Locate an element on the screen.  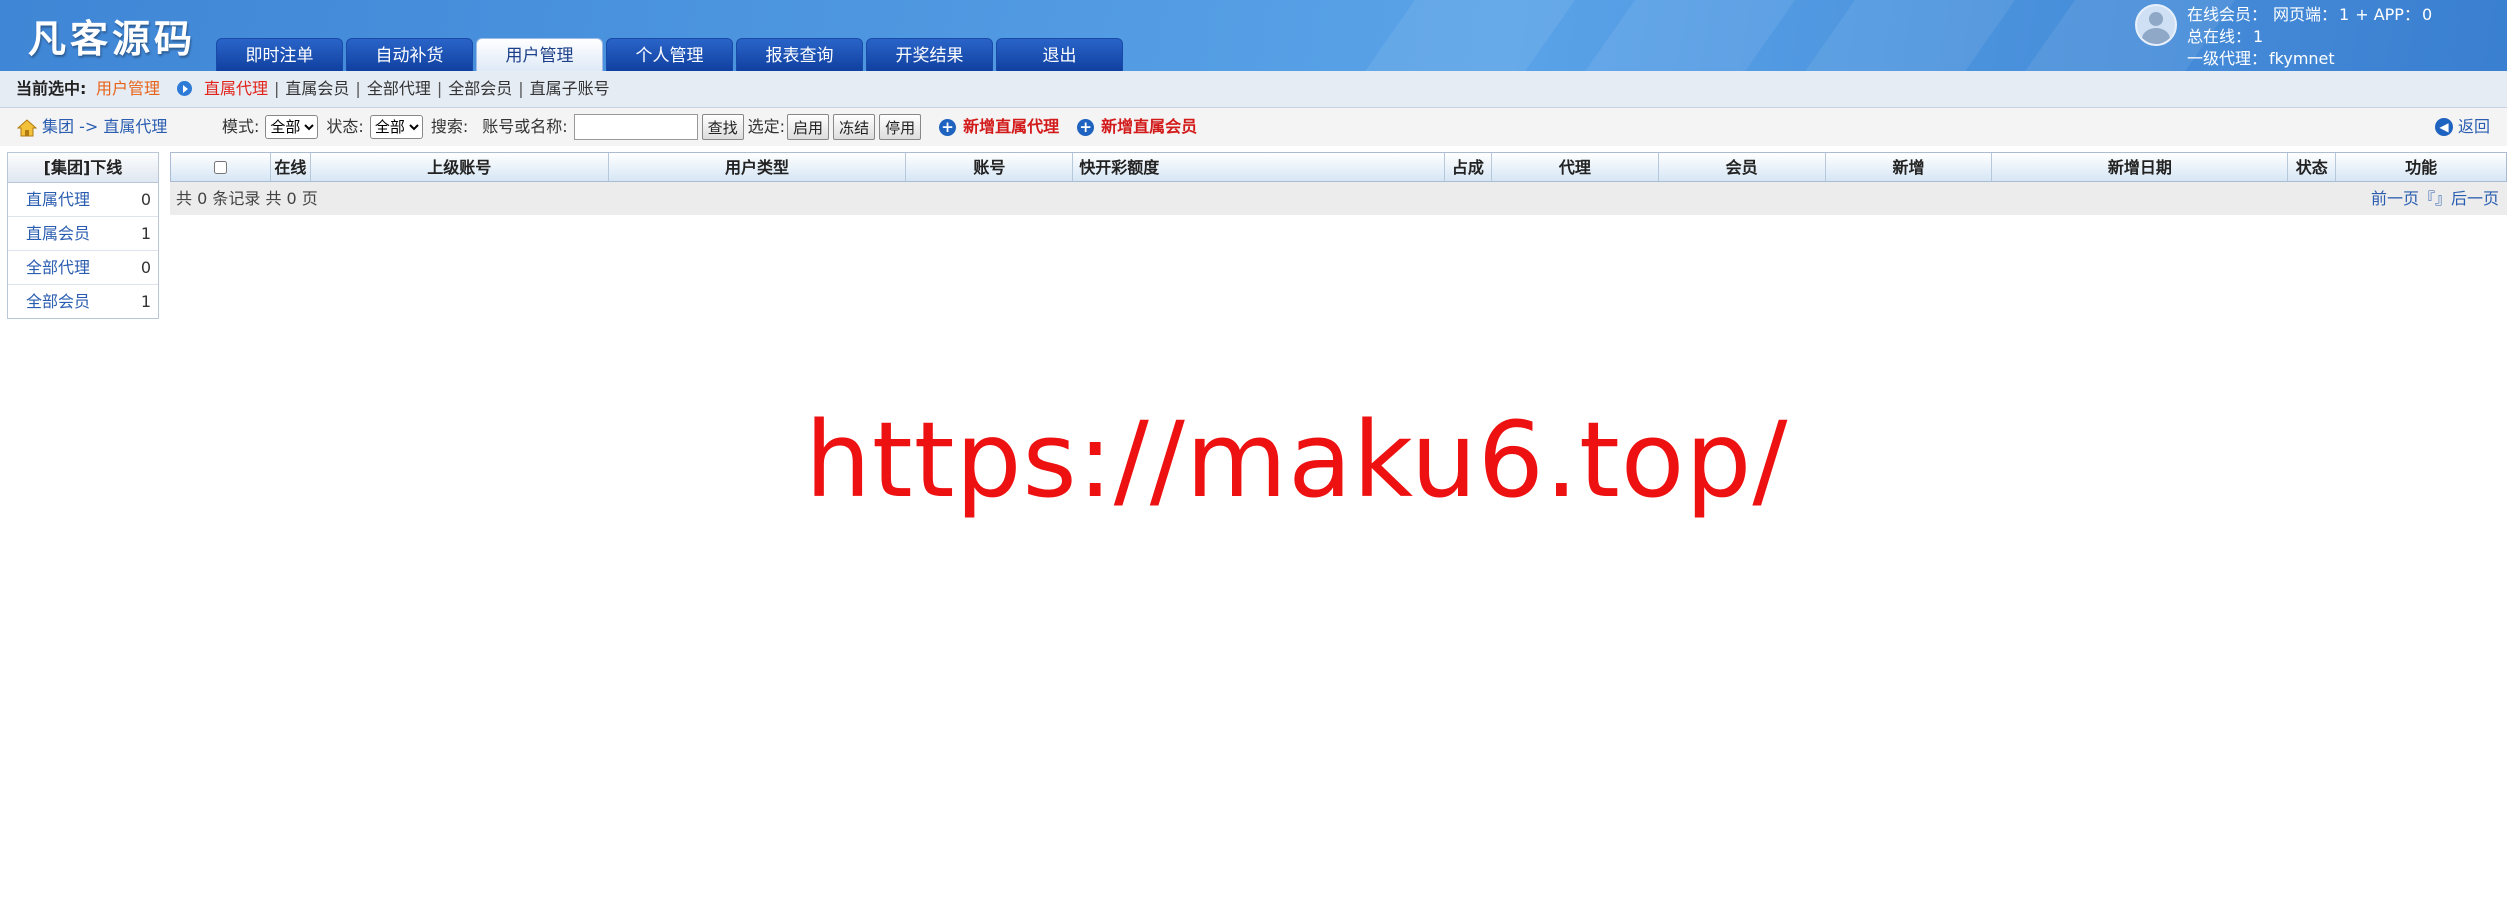
subnav-direct-agents: 直属代理 is located at coordinates (236, 88).